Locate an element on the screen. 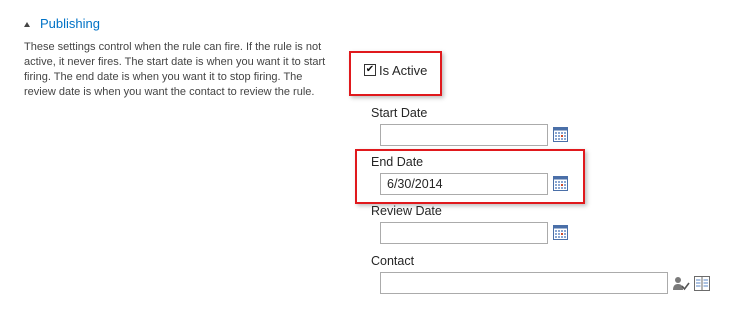 This screenshot has height=331, width=737. contact-label: Contact is located at coordinates (393, 261).